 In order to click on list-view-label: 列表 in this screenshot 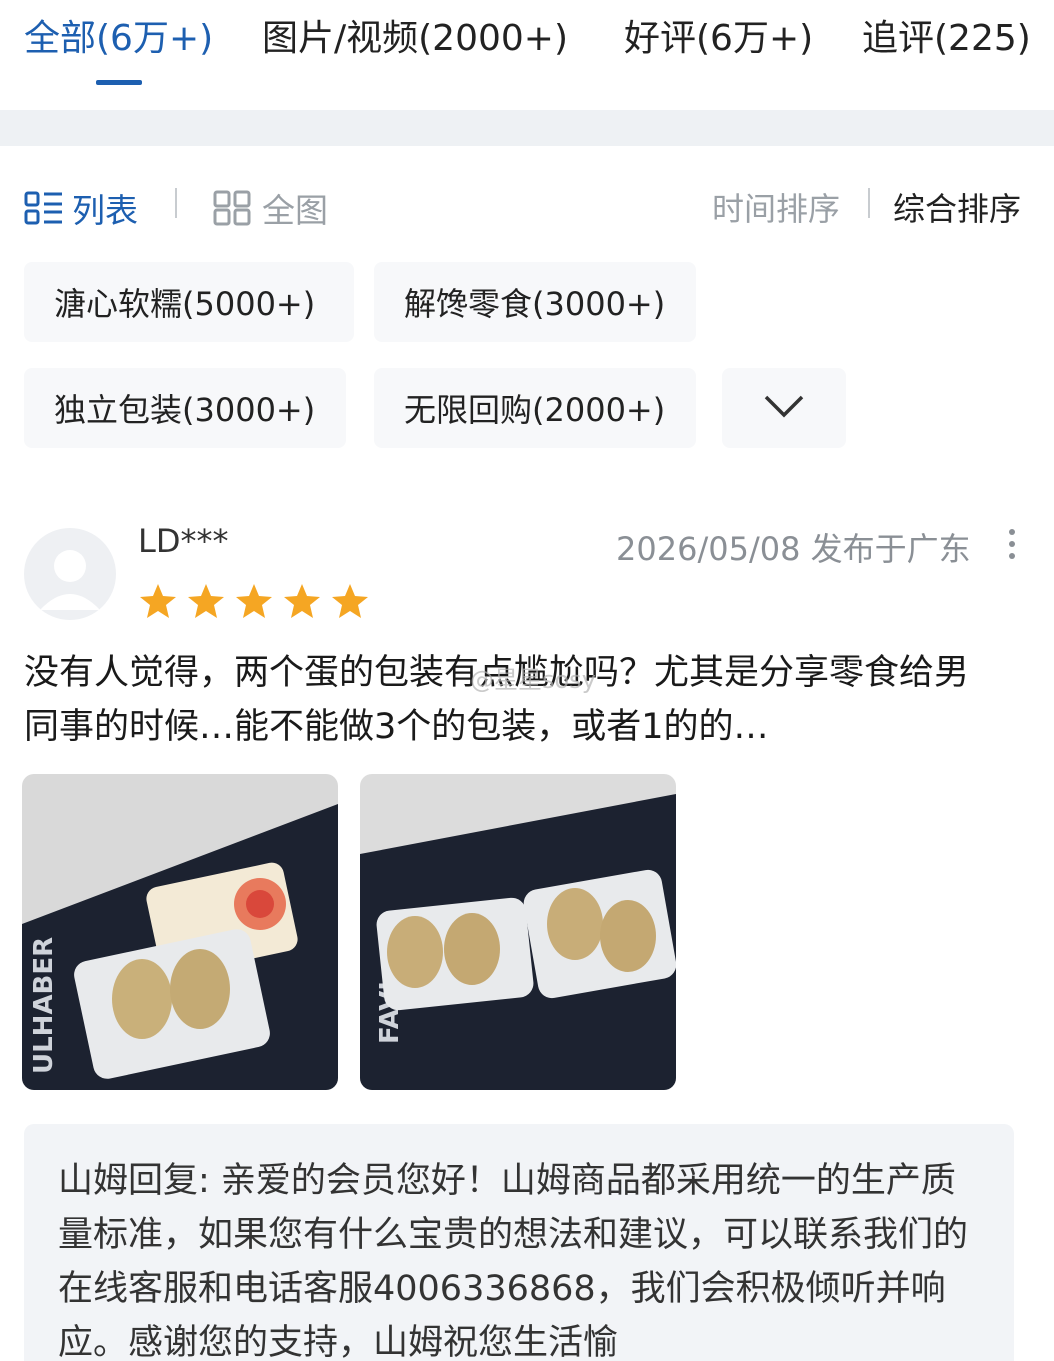, I will do `click(105, 210)`.